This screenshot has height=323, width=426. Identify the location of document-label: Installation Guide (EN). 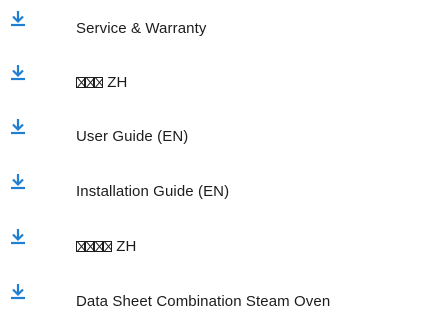
(152, 192).